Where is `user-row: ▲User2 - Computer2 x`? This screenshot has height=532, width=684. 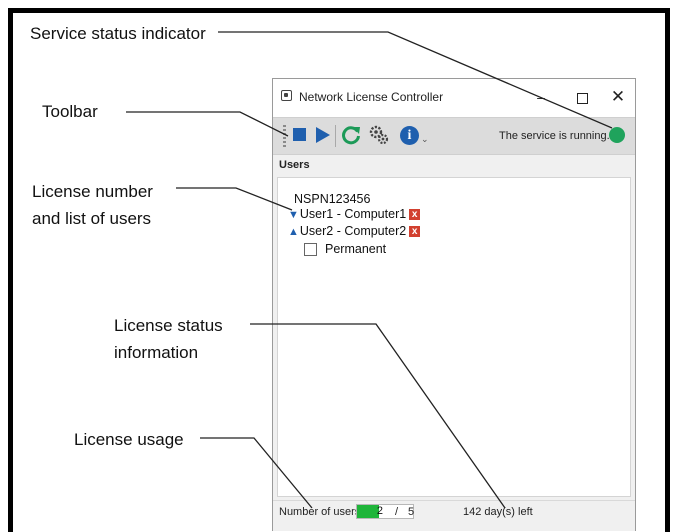 user-row: ▲User2 - Computer2 x is located at coordinates (354, 231).